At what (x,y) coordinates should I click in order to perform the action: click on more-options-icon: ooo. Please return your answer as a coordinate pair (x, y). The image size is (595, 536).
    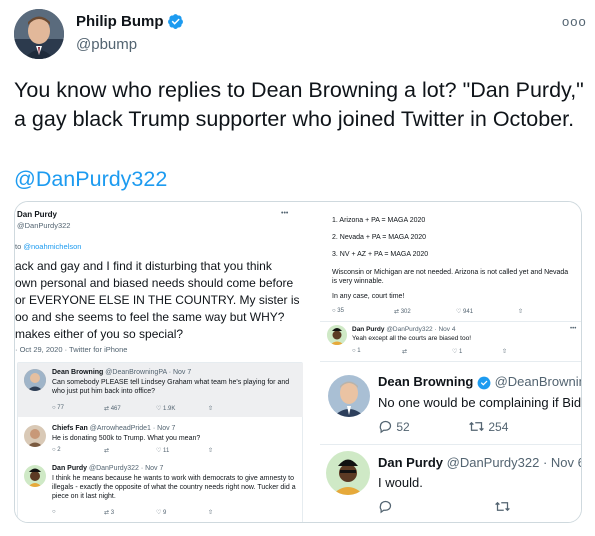
    Looking at the image, I should click on (574, 21).